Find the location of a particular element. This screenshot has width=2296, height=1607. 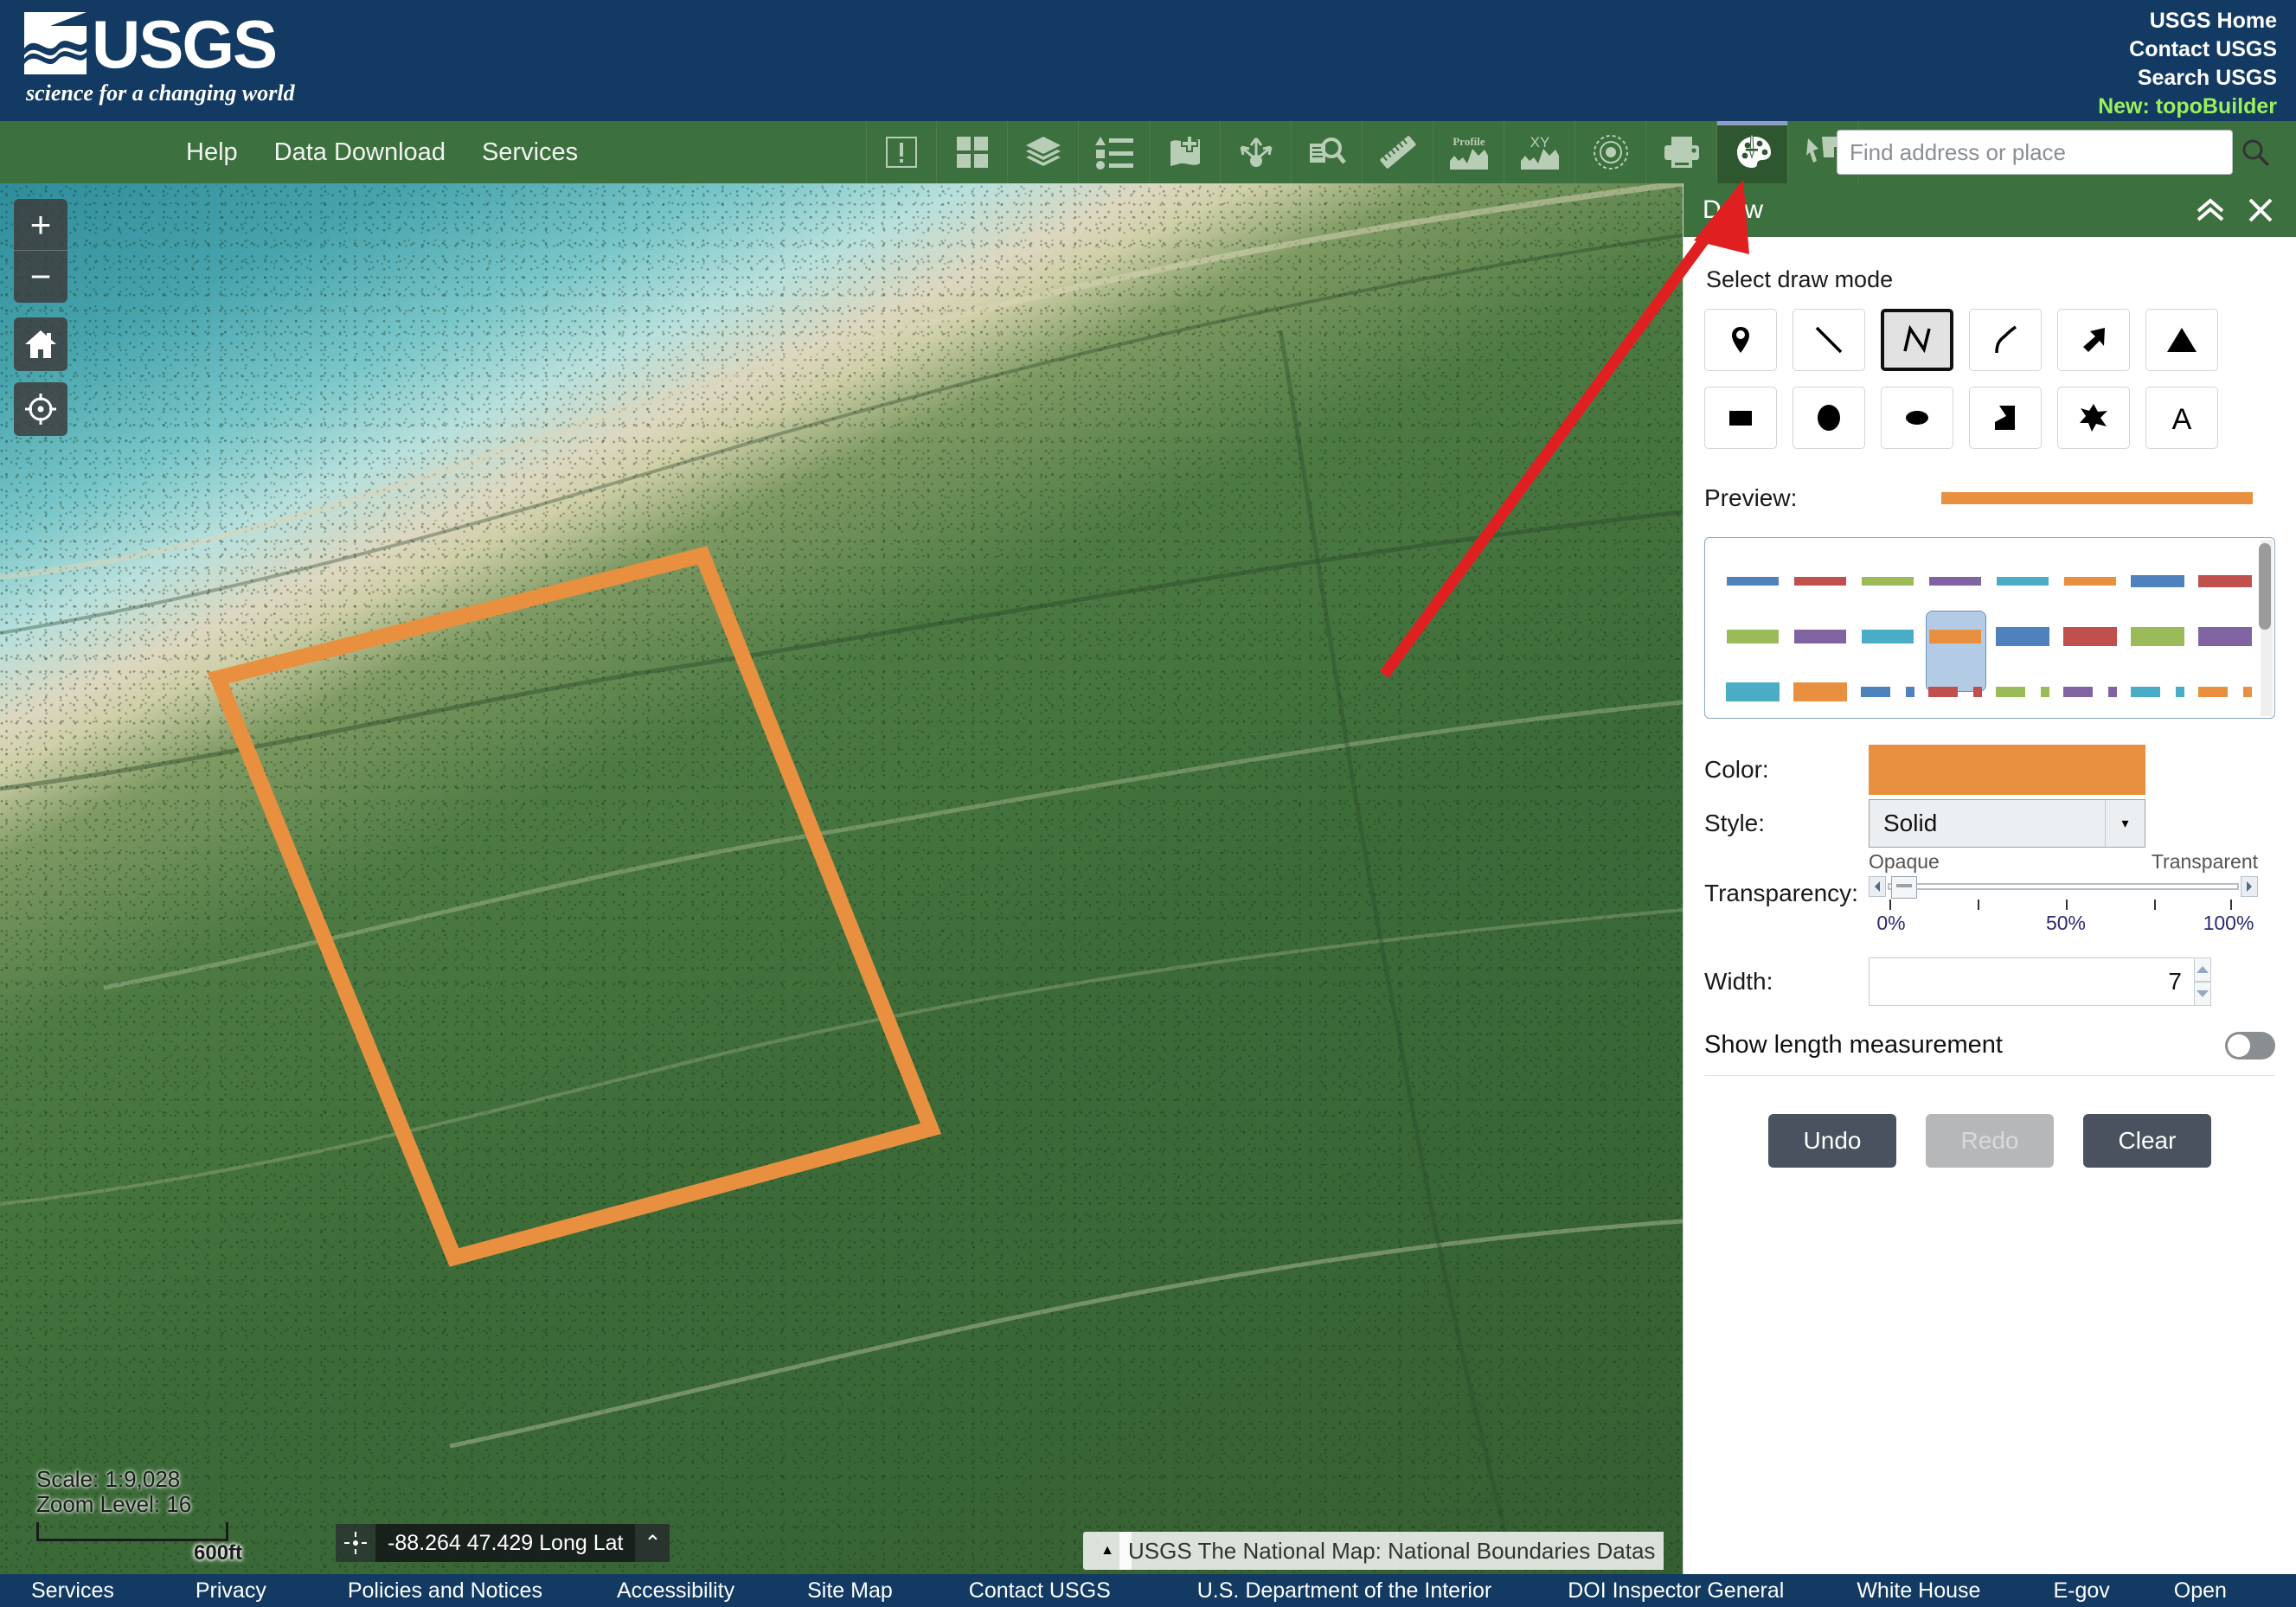

symbol-scrollbar-track is located at coordinates (2266, 628).